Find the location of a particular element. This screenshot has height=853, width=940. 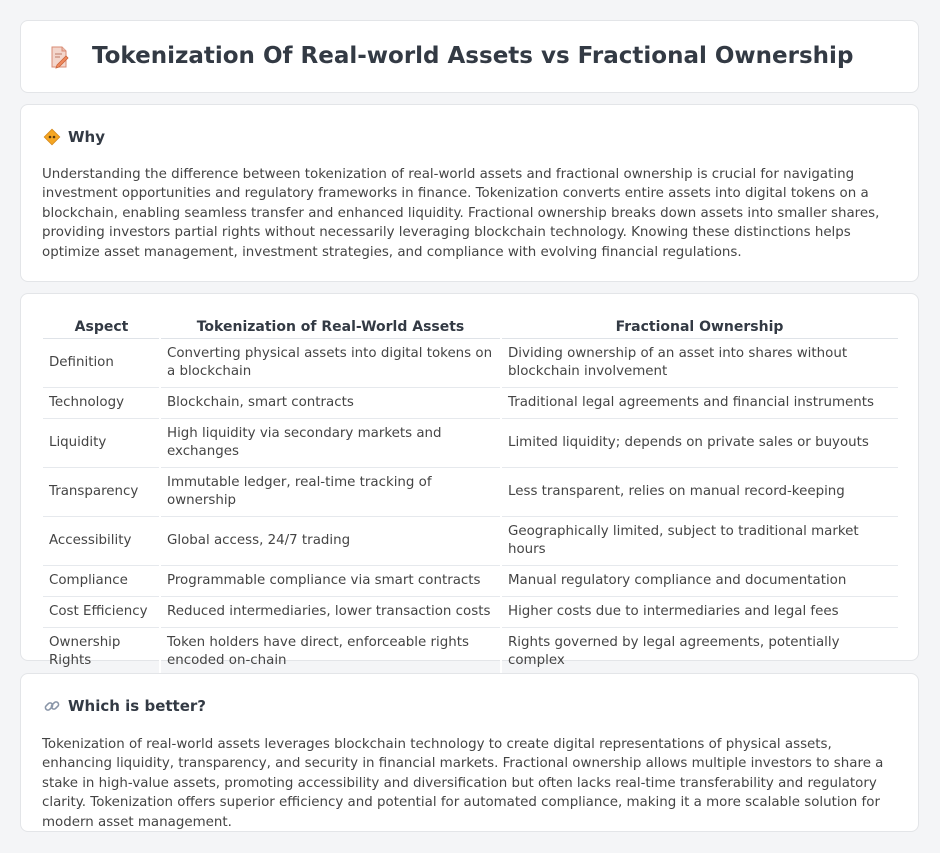

link-icon is located at coordinates (52, 706).